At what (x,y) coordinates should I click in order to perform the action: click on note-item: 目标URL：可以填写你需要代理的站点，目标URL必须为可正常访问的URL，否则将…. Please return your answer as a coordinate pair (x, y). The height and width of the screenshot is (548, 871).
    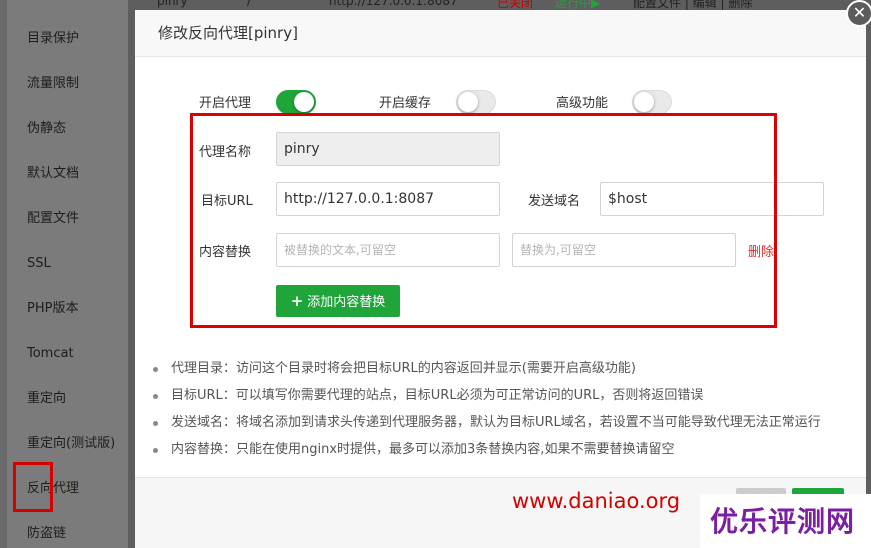
    Looking at the image, I should click on (485, 400).